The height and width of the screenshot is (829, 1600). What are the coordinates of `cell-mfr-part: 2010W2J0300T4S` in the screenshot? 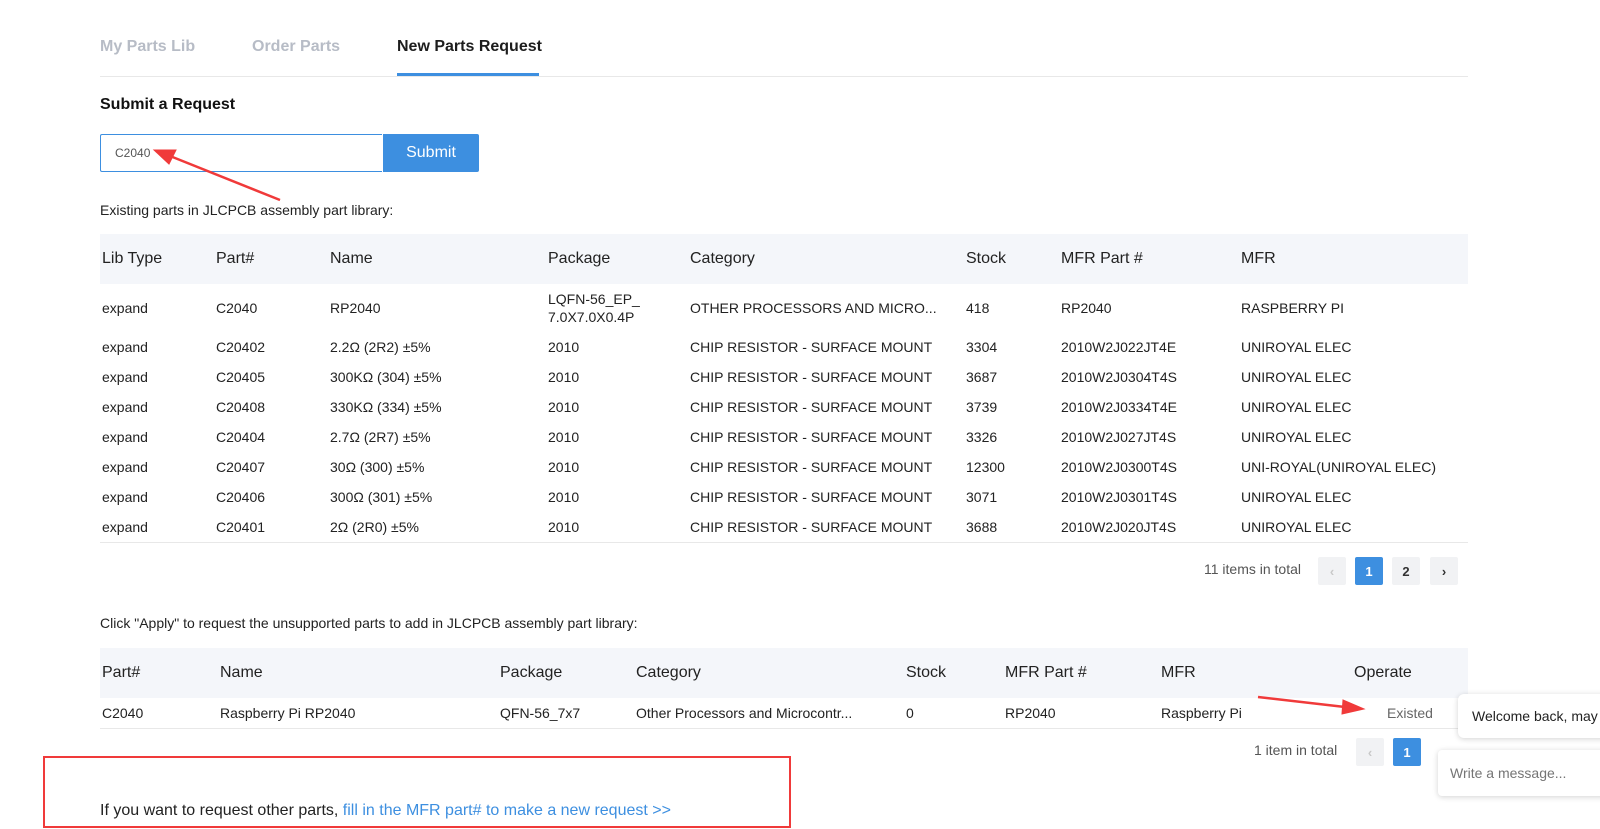 It's located at (1119, 467).